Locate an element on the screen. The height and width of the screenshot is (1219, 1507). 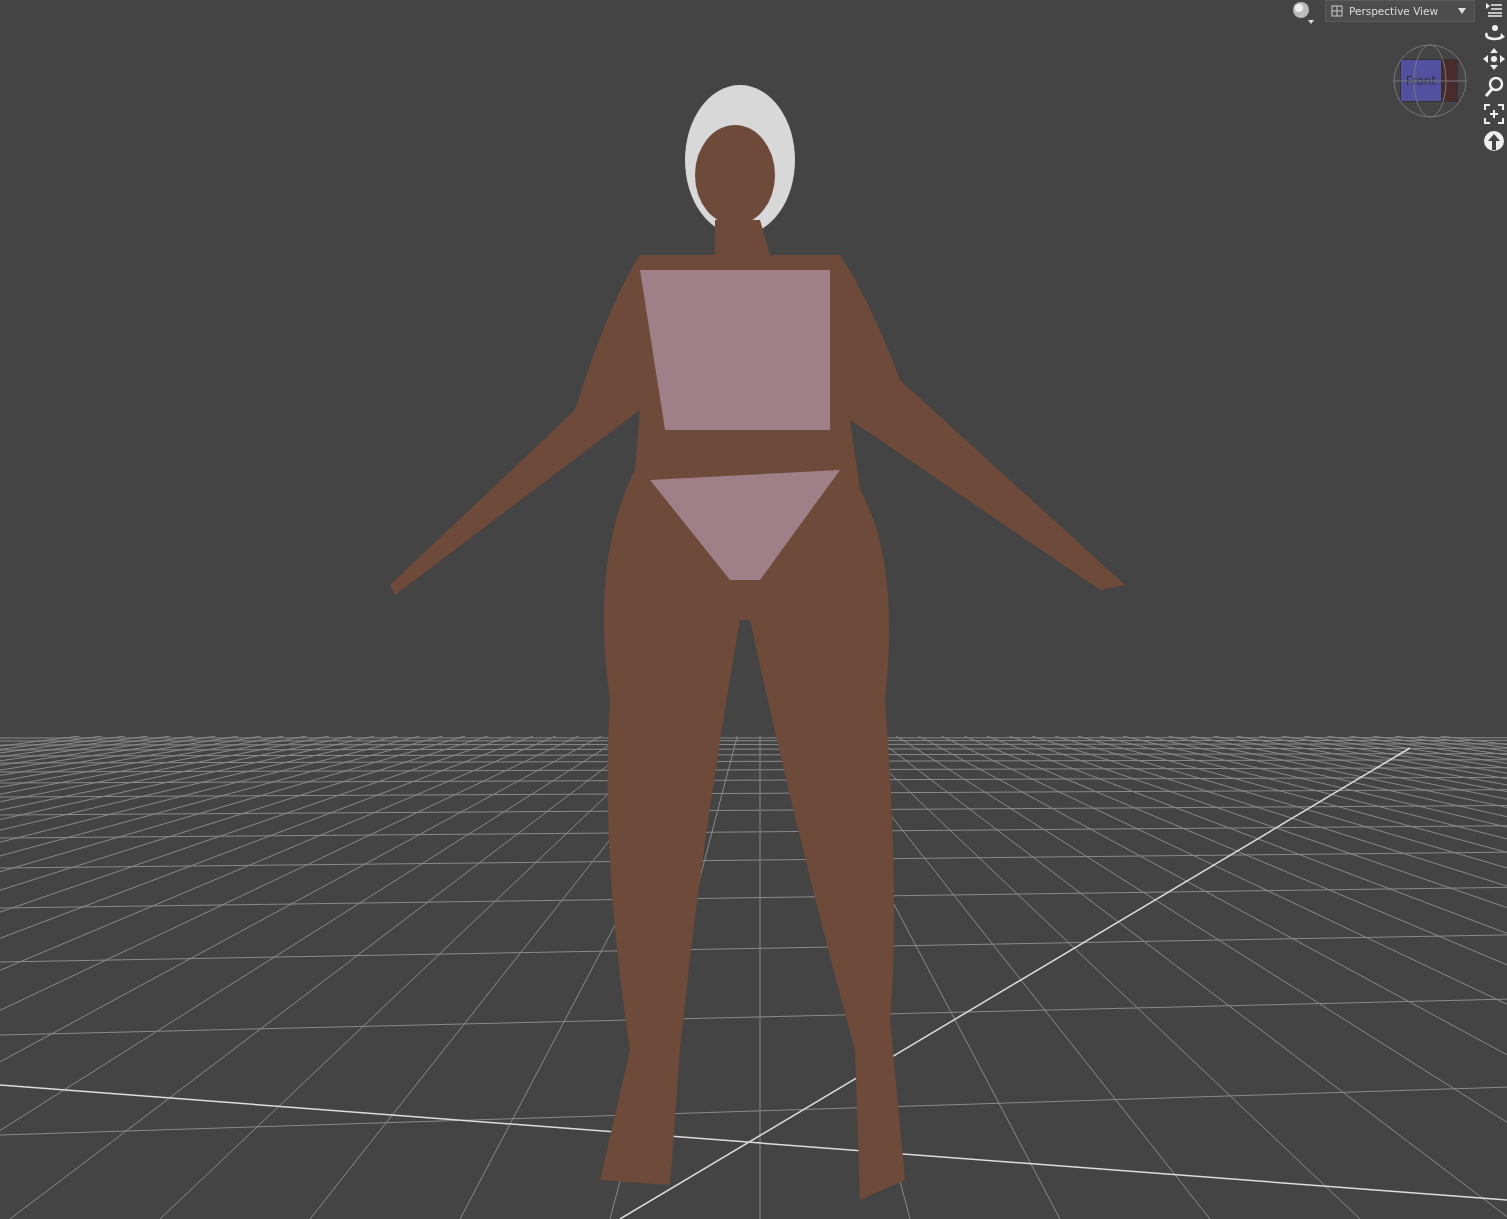
frame-icon is located at coordinates (1494, 114).